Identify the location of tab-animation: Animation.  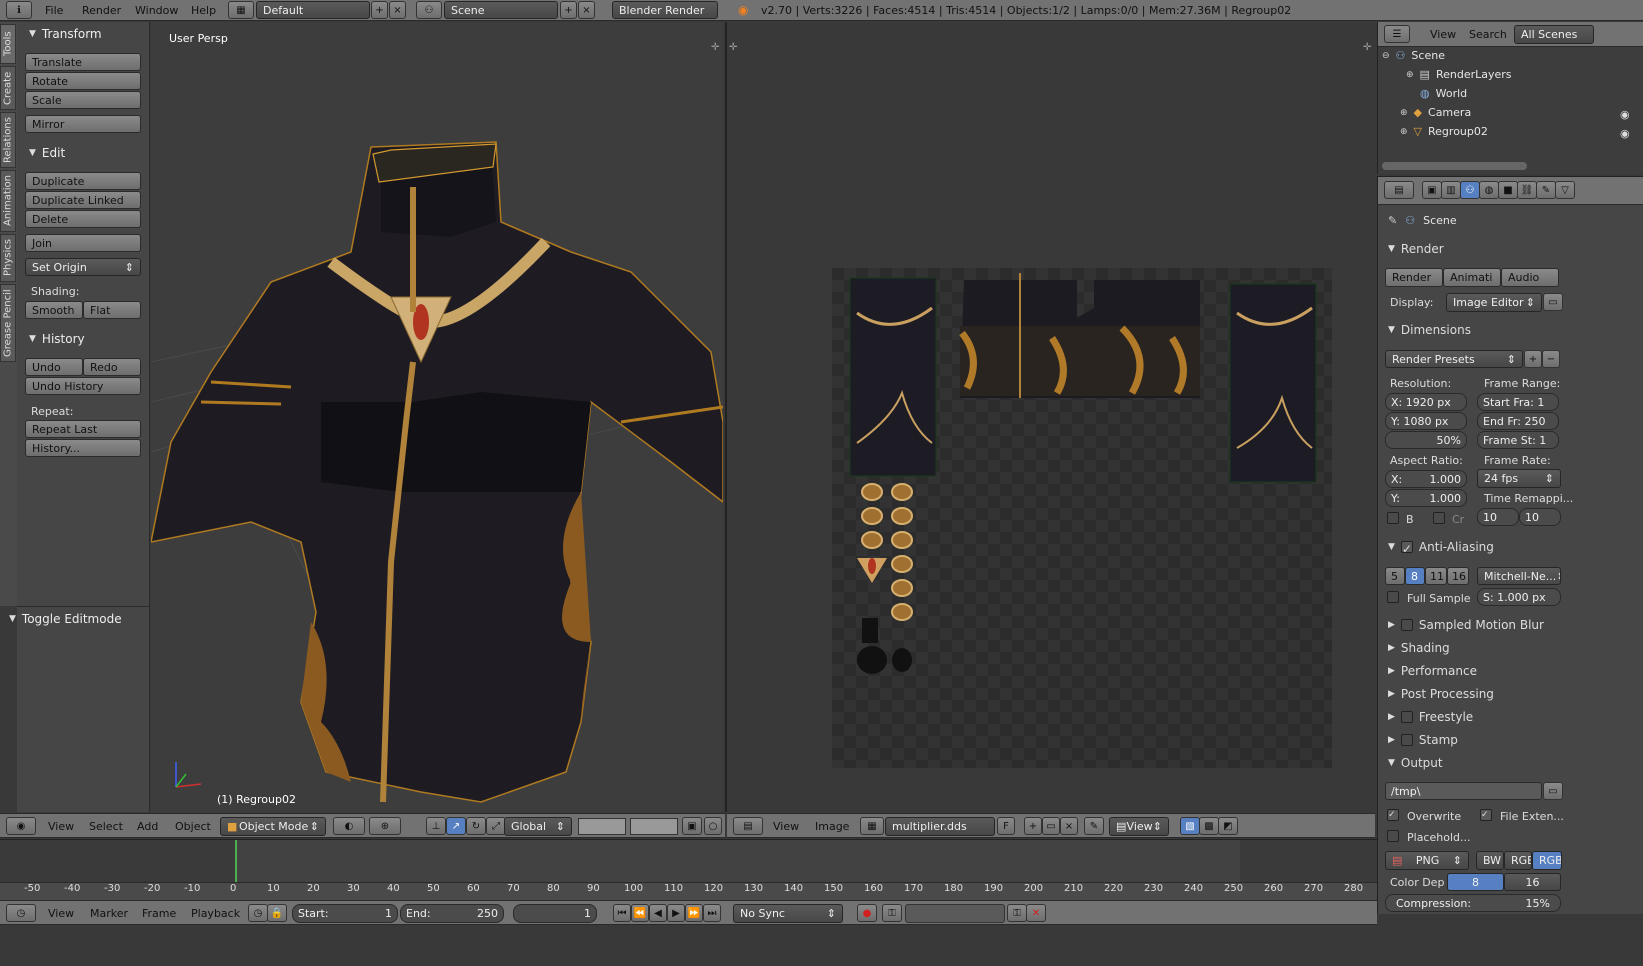
(8, 201).